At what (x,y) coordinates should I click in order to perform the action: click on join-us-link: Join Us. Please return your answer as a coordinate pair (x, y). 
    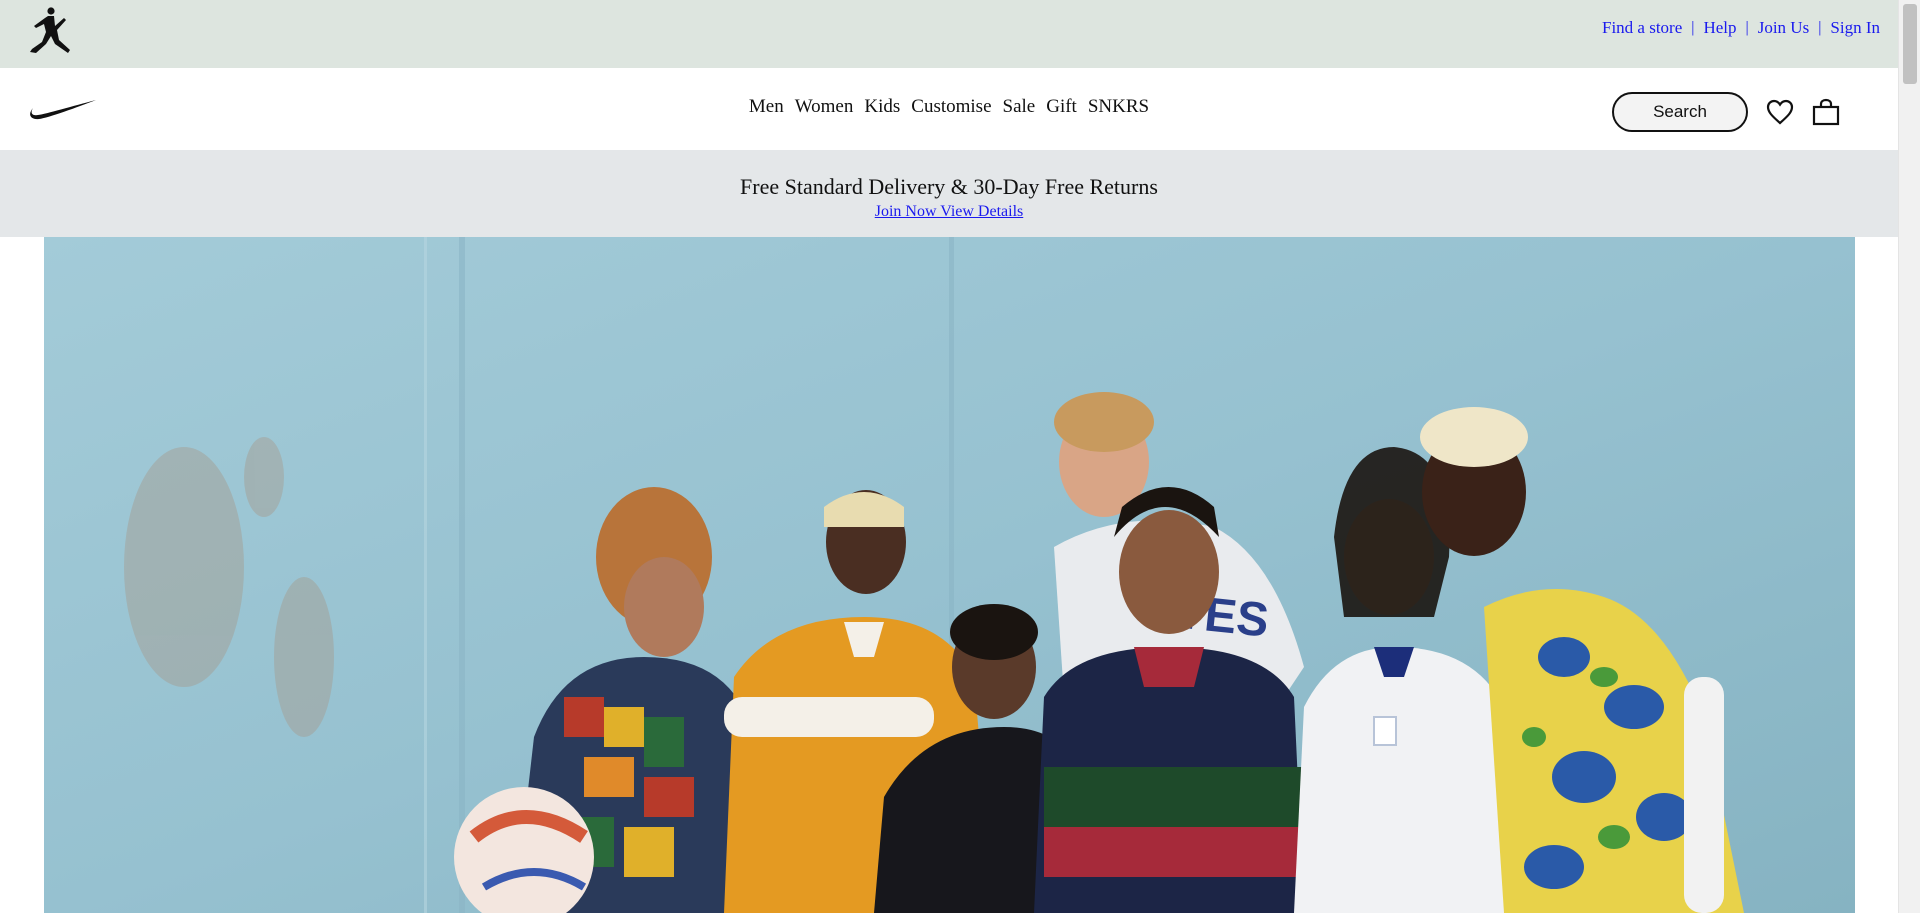
    Looking at the image, I should click on (1783, 28).